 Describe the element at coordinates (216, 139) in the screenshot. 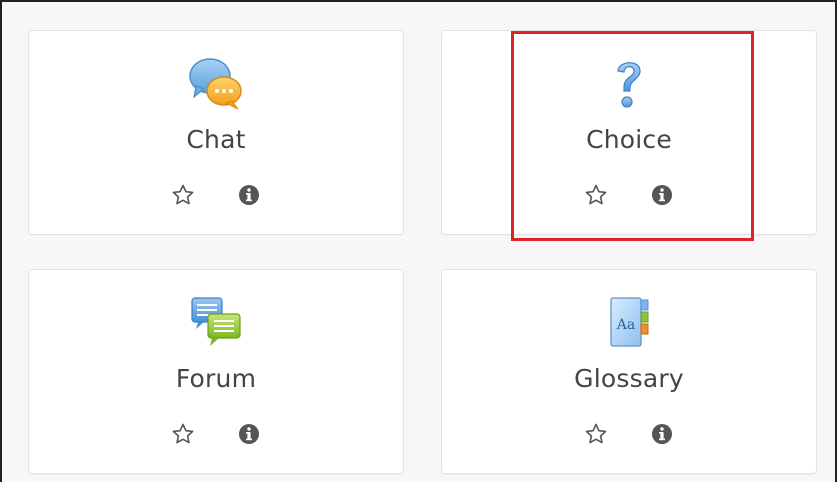

I see `activity-name: Chat` at that location.